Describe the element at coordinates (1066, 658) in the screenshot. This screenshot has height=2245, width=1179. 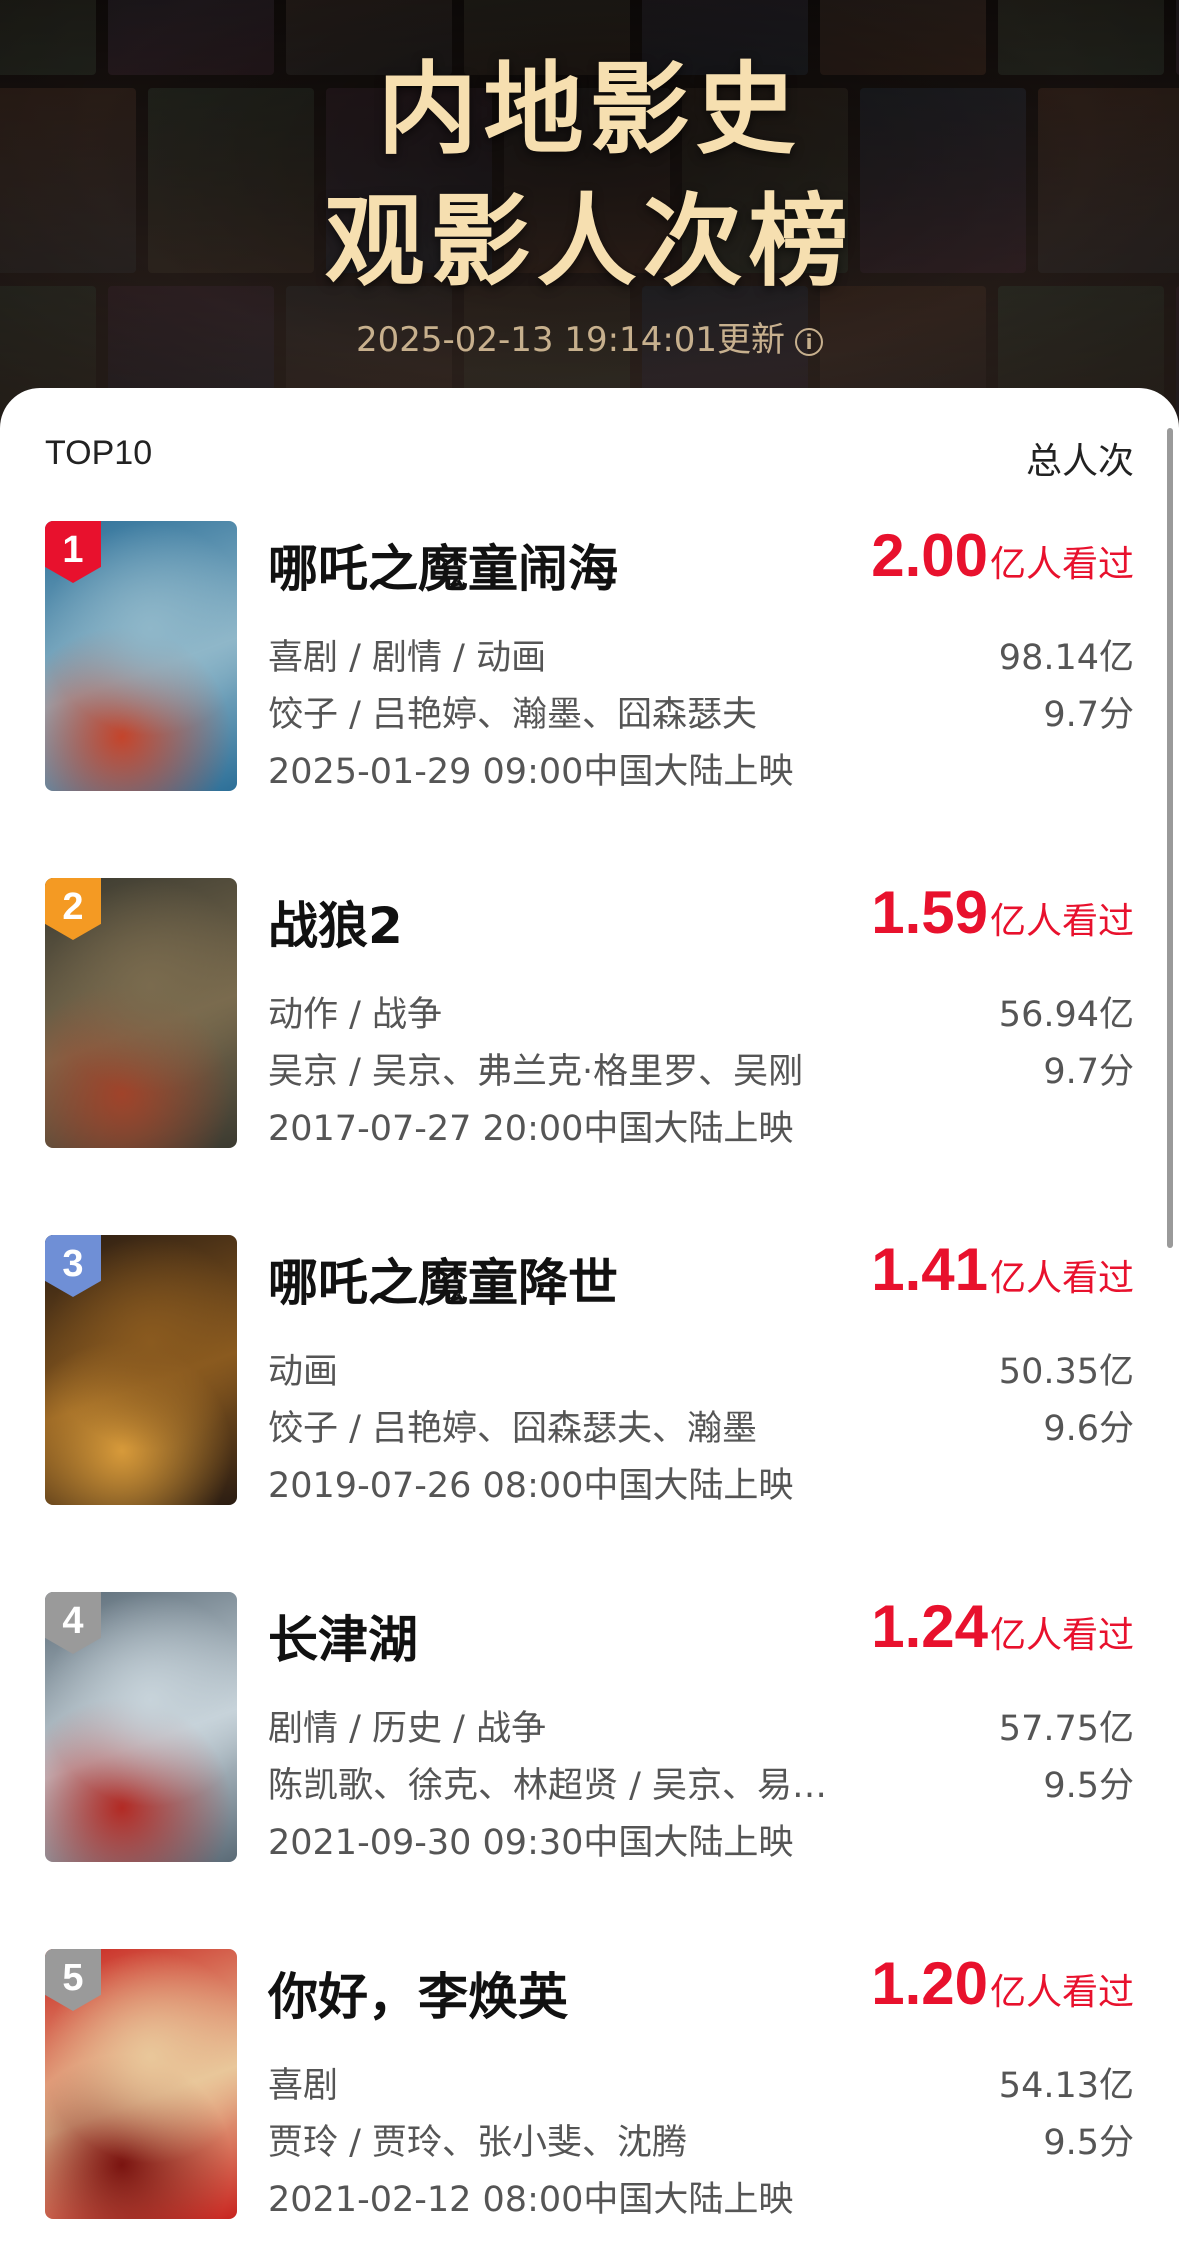
I see `box-office: 98.14亿` at that location.